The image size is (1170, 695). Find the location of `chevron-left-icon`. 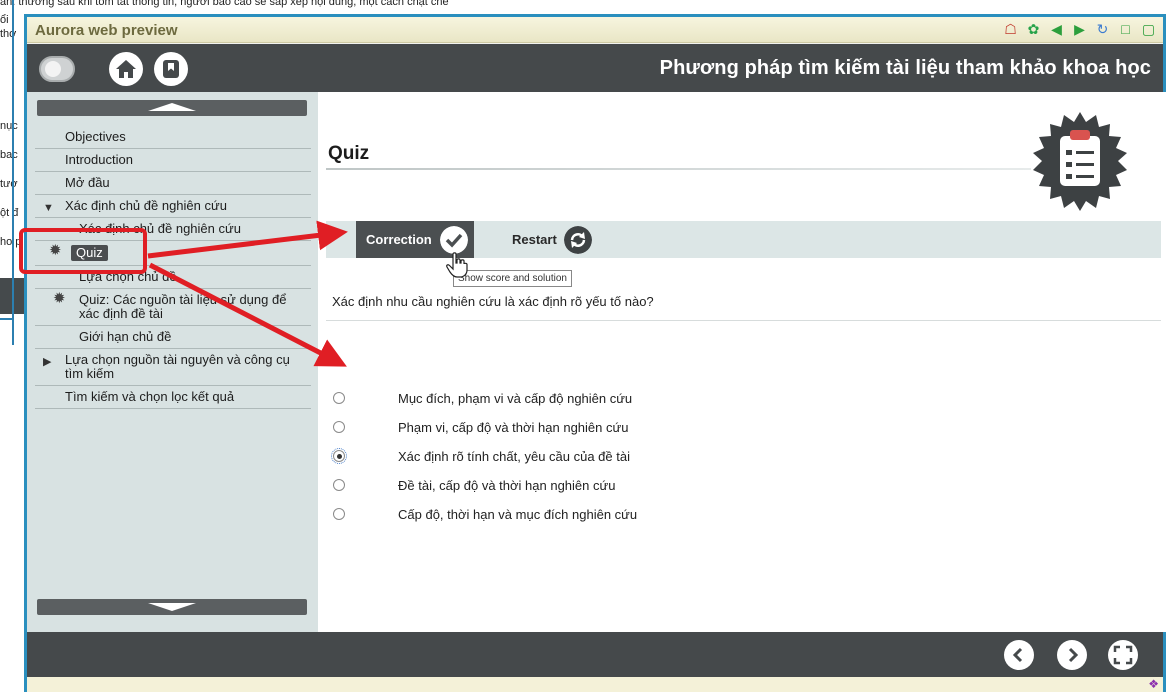

chevron-left-icon is located at coordinates (1017, 655).